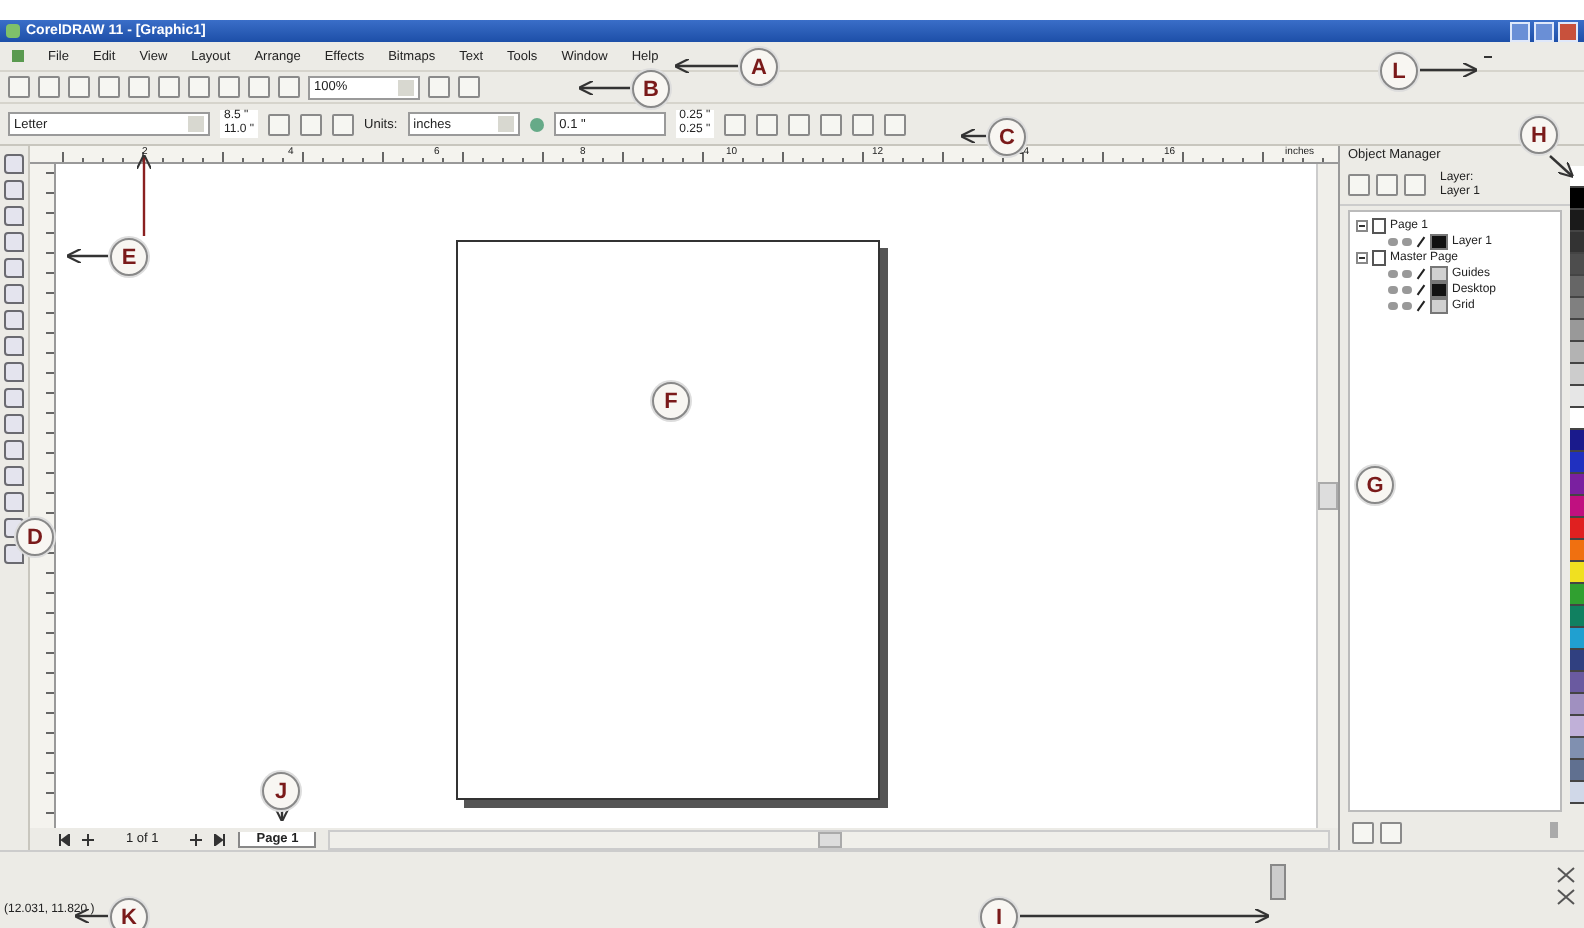  I want to click on callout-label: B, so click(651, 89).